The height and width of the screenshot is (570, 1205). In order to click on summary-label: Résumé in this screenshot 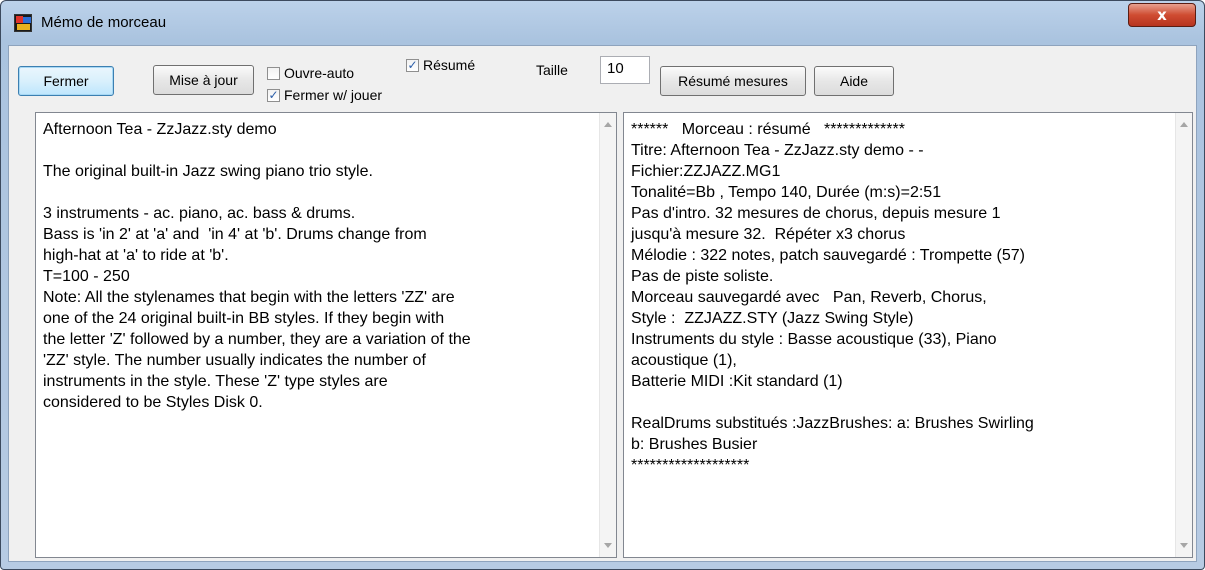, I will do `click(449, 65)`.